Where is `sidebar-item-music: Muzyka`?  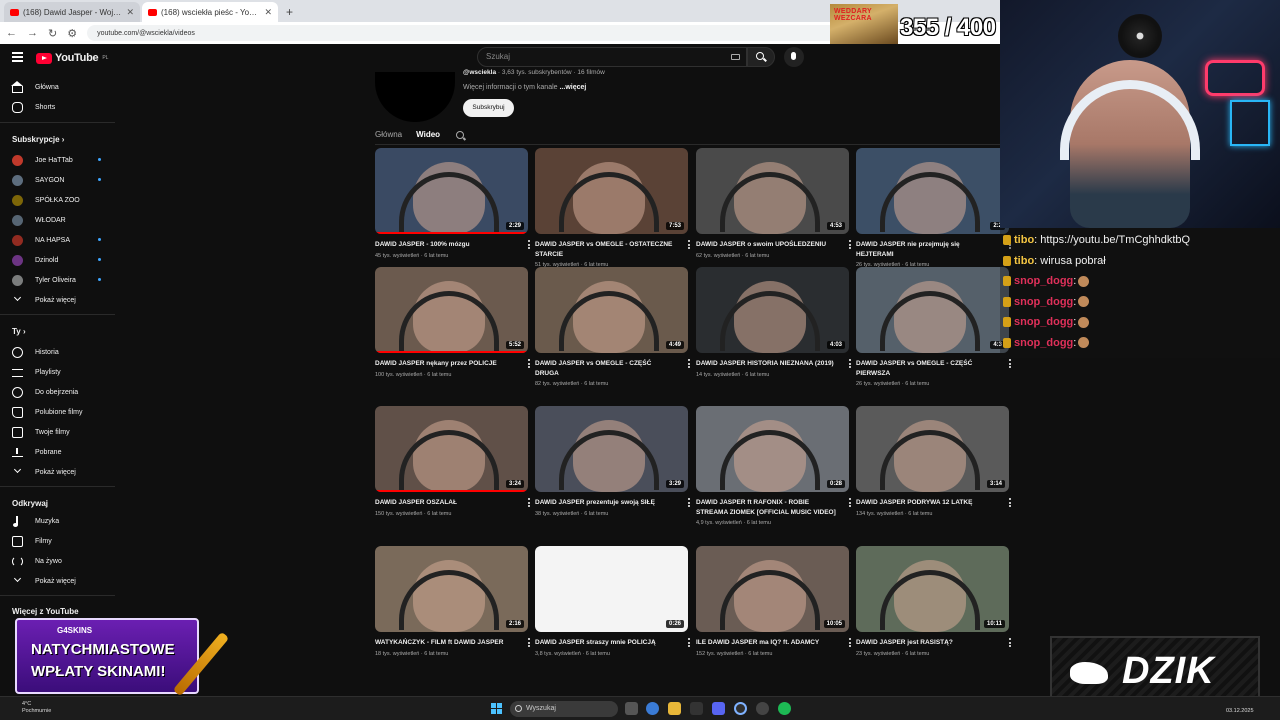 sidebar-item-music: Muzyka is located at coordinates (62, 521).